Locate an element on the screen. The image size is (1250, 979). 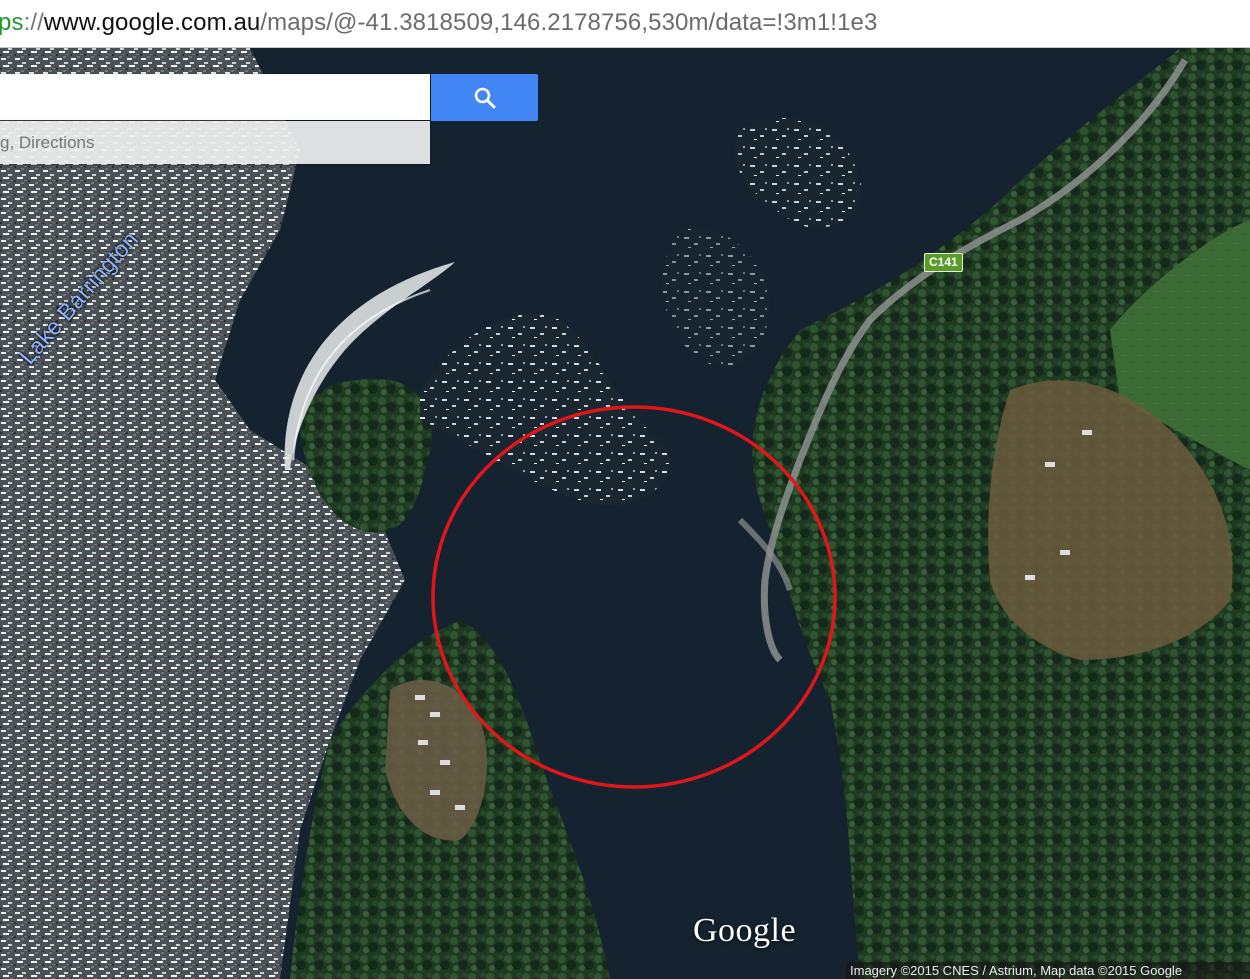
search-button is located at coordinates (484, 97).